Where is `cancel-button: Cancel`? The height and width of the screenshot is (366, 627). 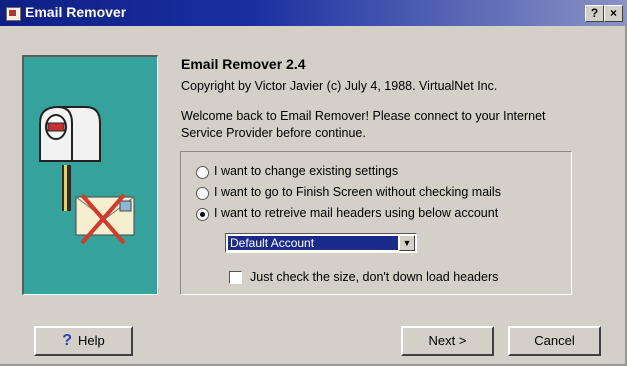 cancel-button: Cancel is located at coordinates (554, 341).